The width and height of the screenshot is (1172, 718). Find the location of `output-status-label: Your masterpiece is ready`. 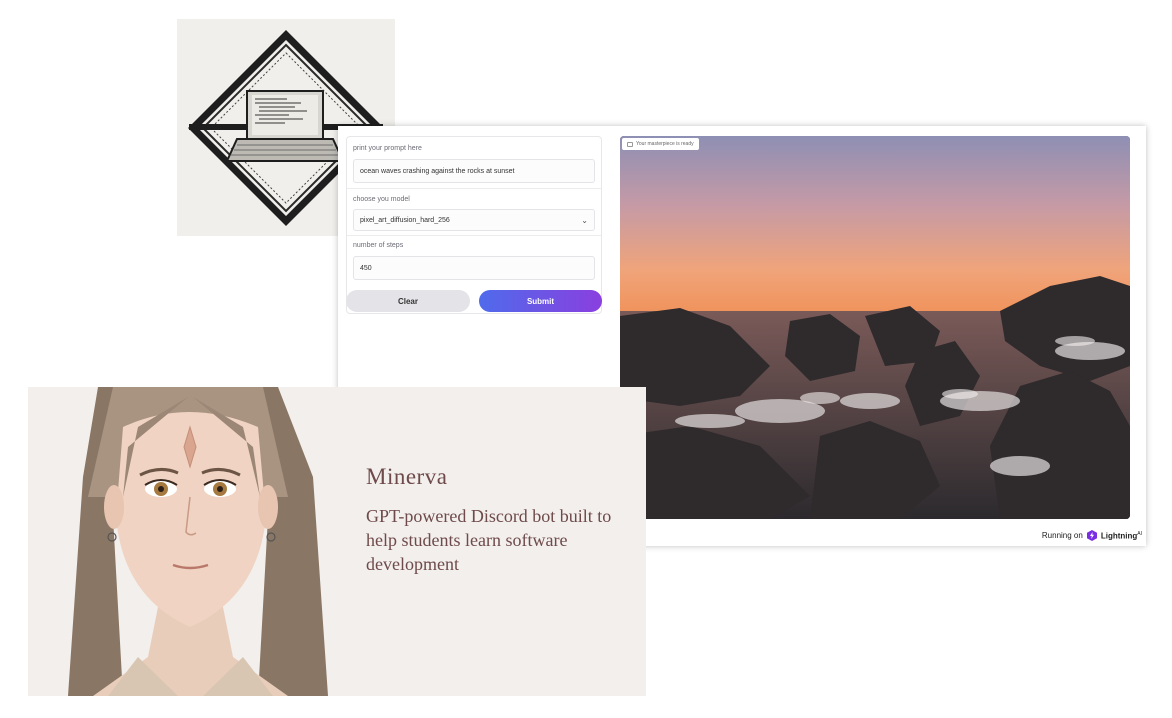

output-status-label: Your masterpiece is ready is located at coordinates (665, 144).